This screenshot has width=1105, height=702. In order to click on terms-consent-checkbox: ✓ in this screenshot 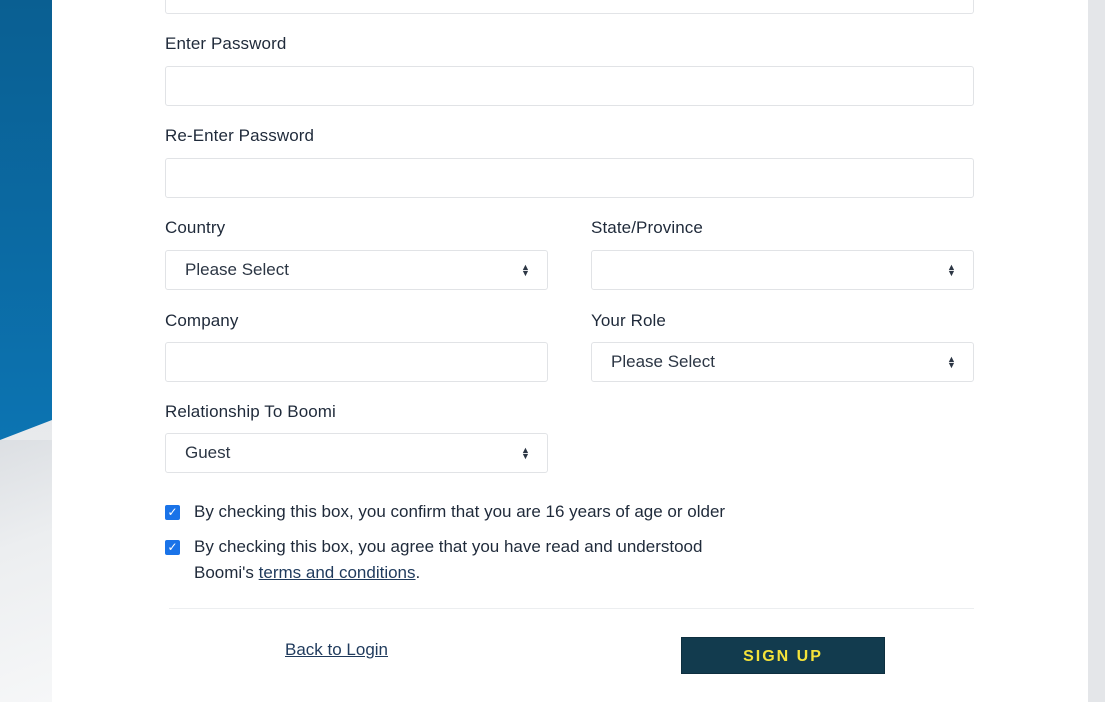, I will do `click(172, 547)`.